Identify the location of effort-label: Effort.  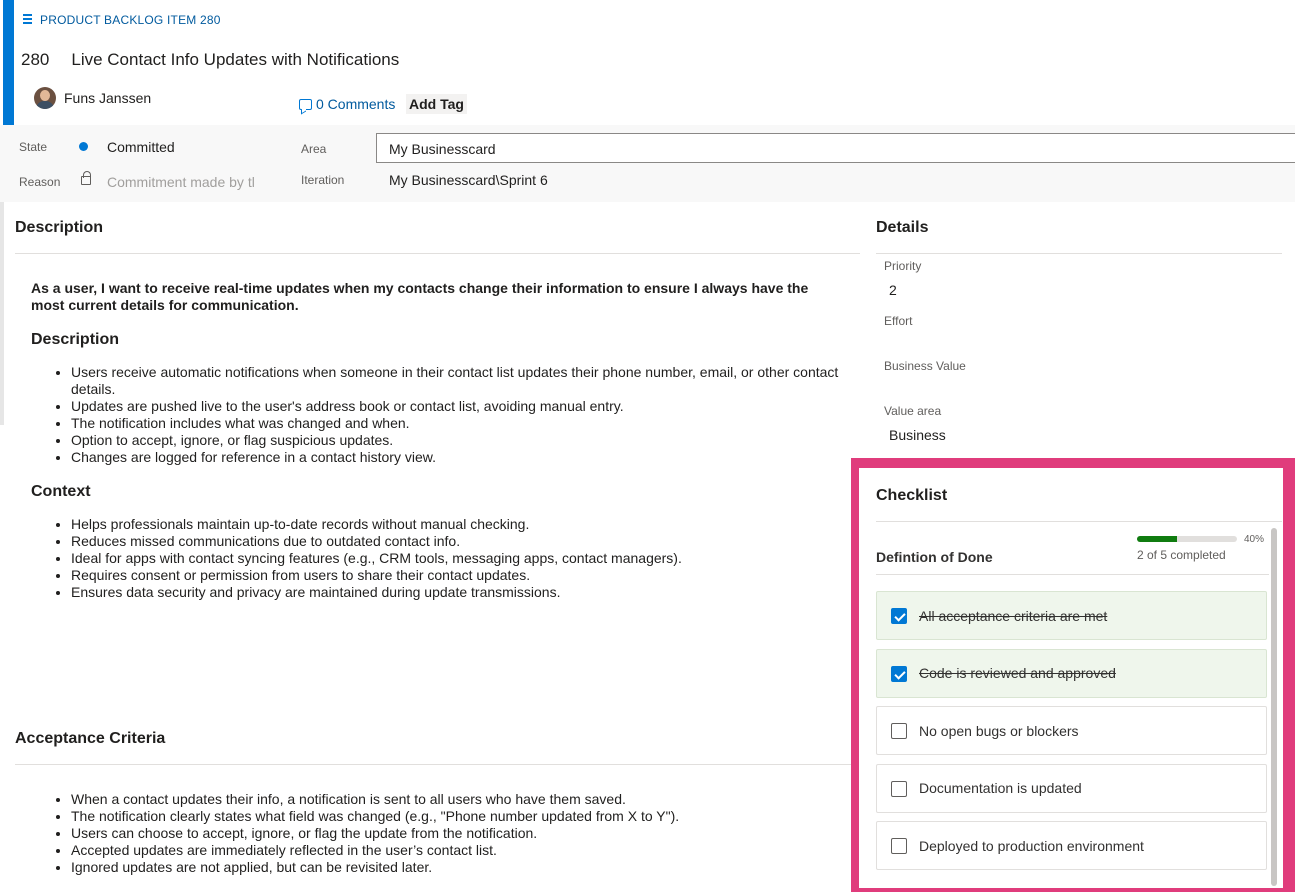
(898, 321).